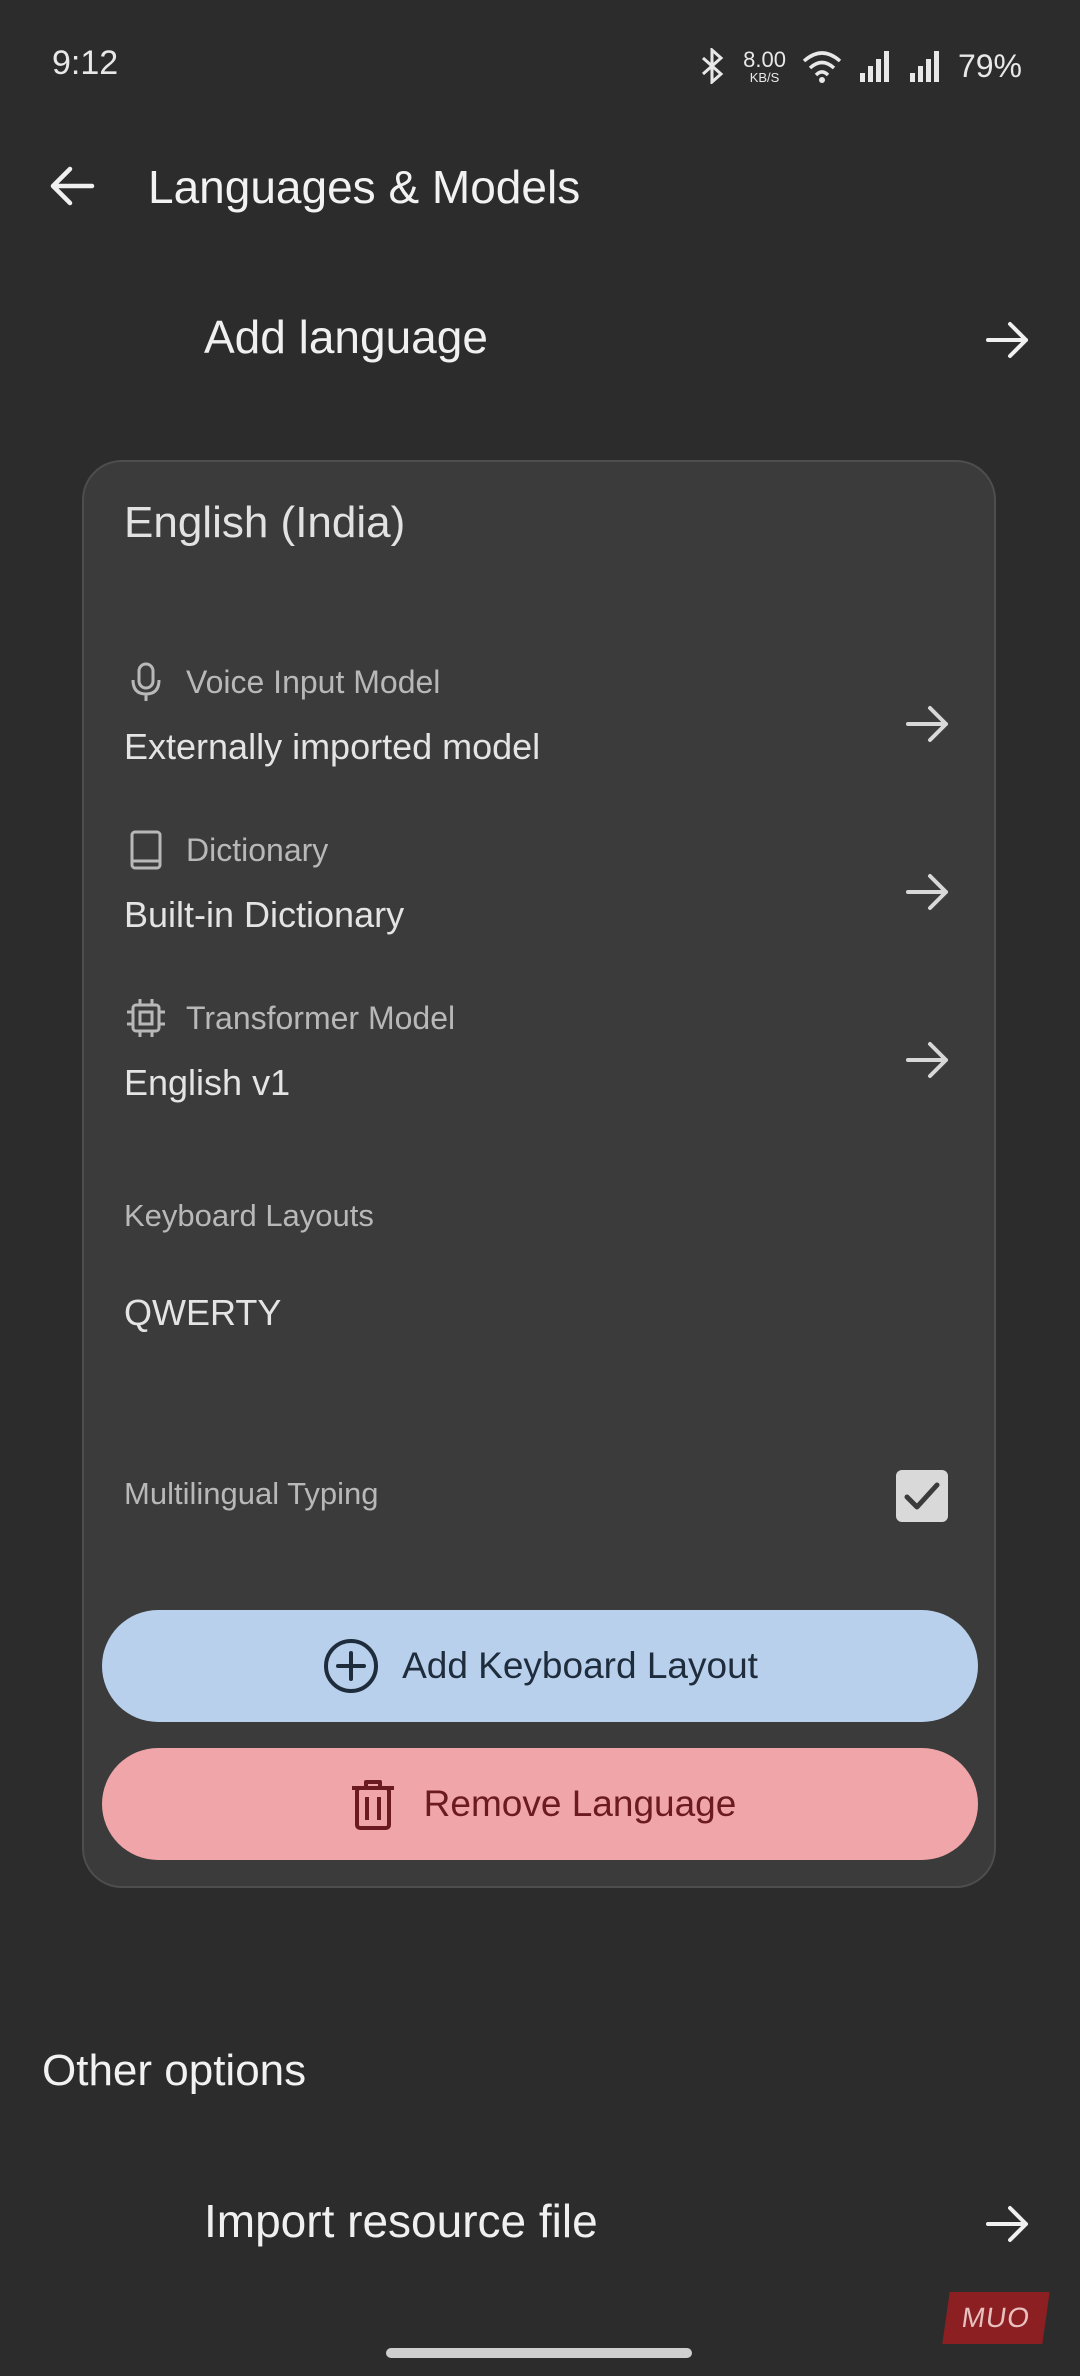 The image size is (1080, 2376). What do you see at coordinates (72, 186) in the screenshot?
I see `back-arrow-icon` at bounding box center [72, 186].